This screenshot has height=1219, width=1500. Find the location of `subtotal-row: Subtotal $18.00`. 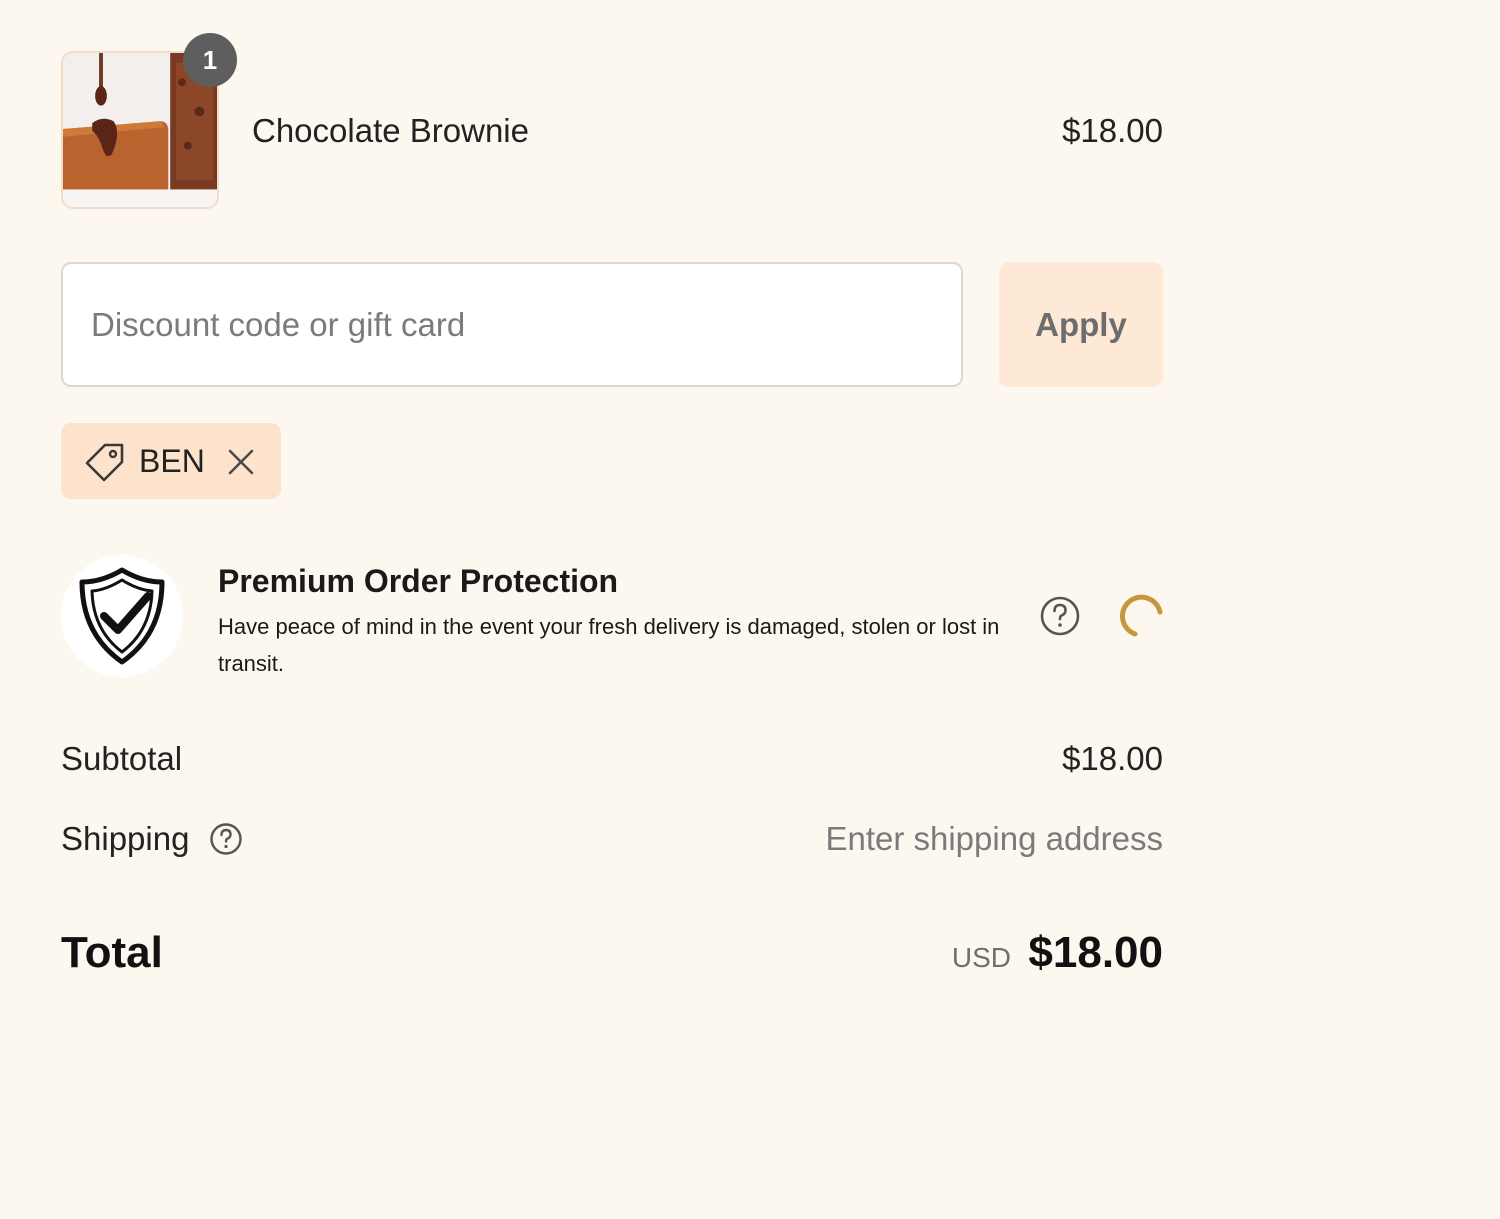

subtotal-row: Subtotal $18.00 is located at coordinates (612, 760).